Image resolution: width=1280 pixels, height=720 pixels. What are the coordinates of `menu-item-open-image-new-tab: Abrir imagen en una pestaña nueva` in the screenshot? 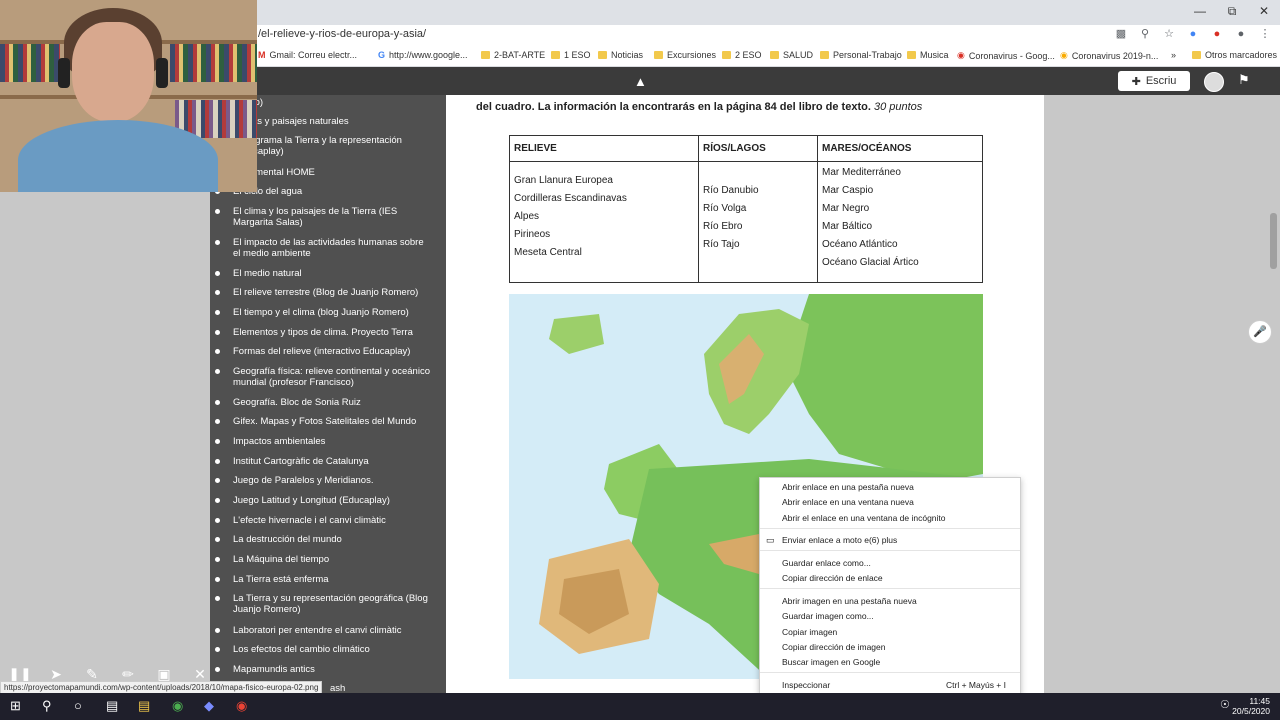 It's located at (849, 601).